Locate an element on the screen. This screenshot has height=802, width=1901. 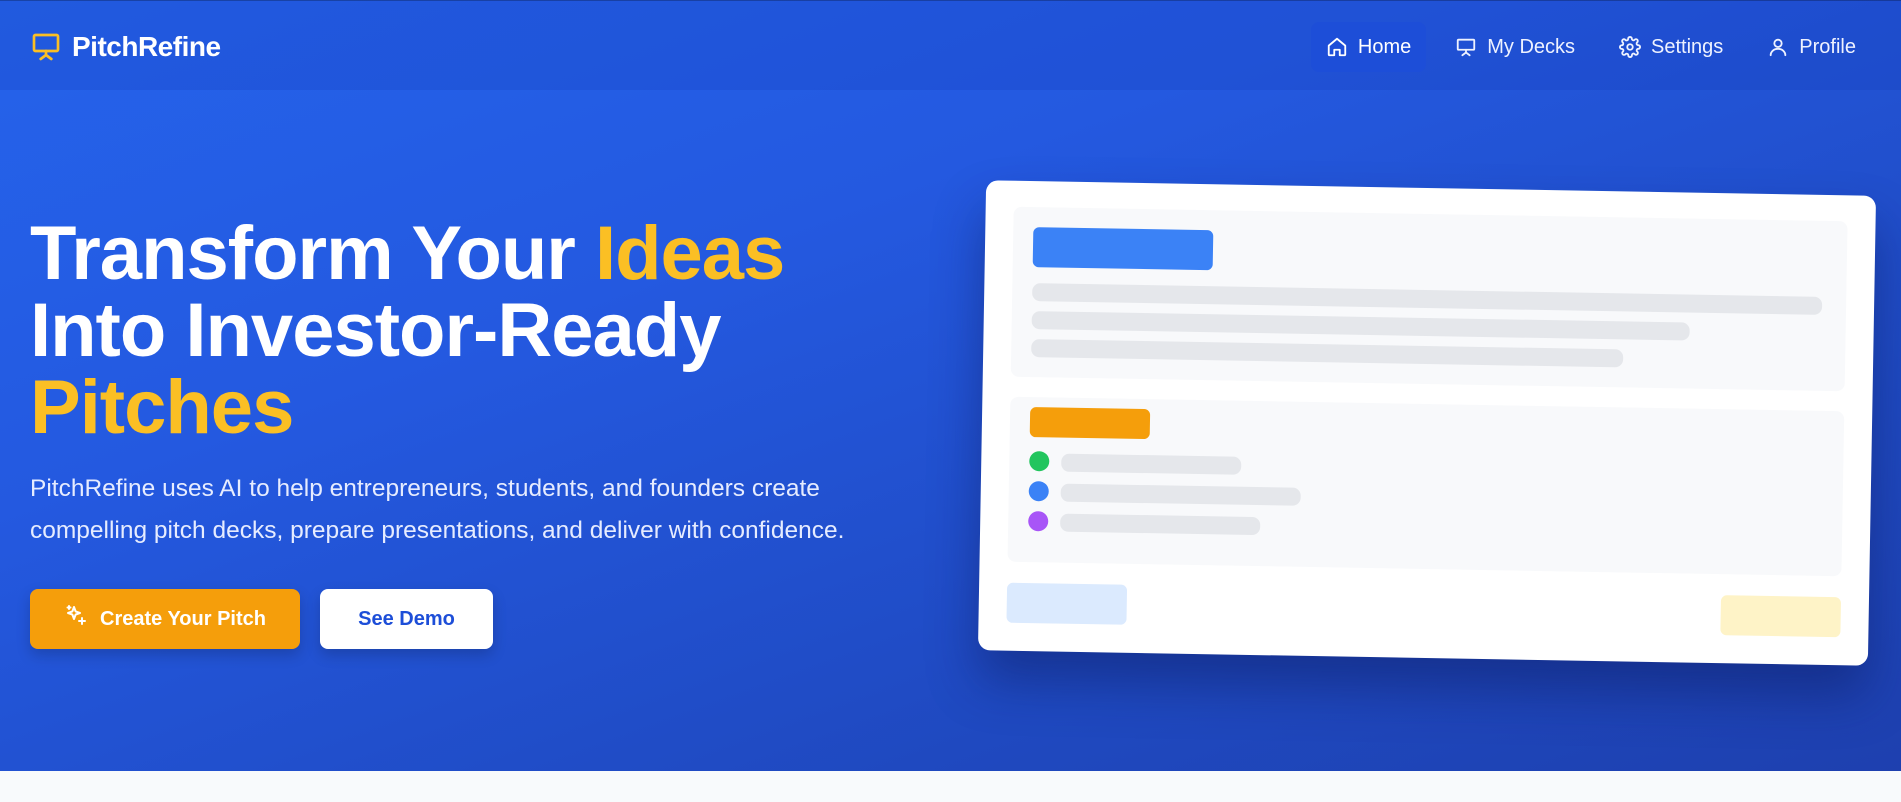
headline-text: Into Investor-Ready is located at coordinates (375, 330).